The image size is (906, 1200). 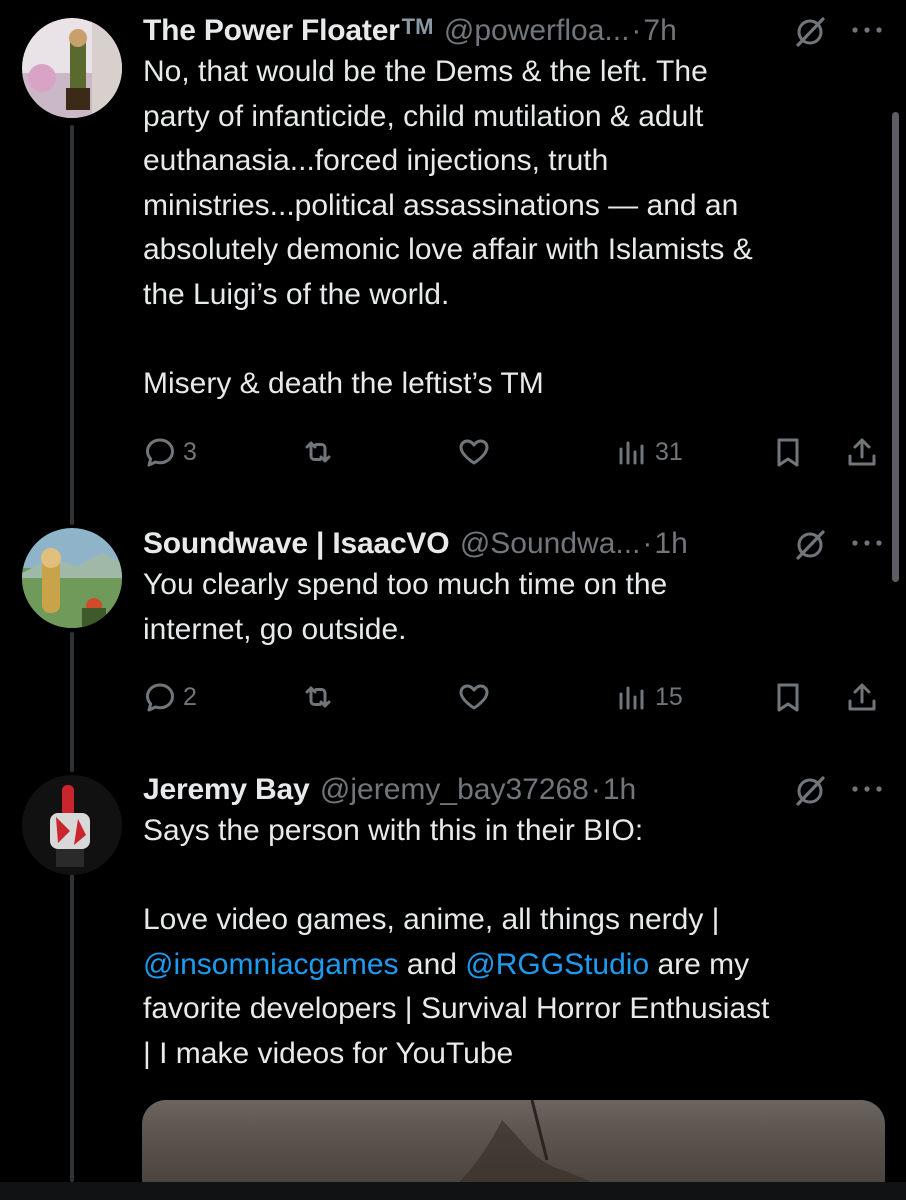 I want to click on timestamp: 7h, so click(x=659, y=30).